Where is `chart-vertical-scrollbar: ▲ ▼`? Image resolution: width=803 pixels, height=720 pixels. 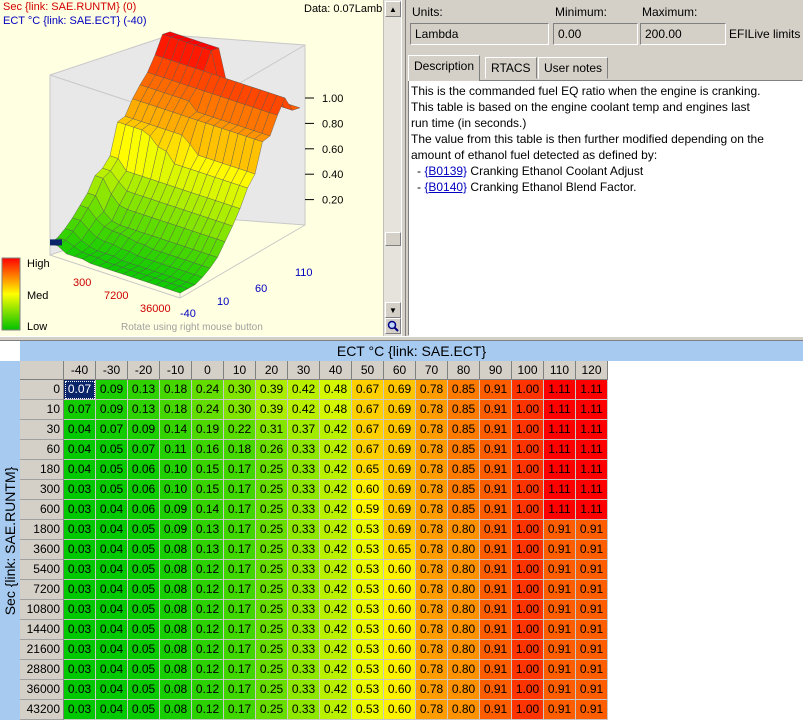
chart-vertical-scrollbar: ▲ ▼ is located at coordinates (392, 168).